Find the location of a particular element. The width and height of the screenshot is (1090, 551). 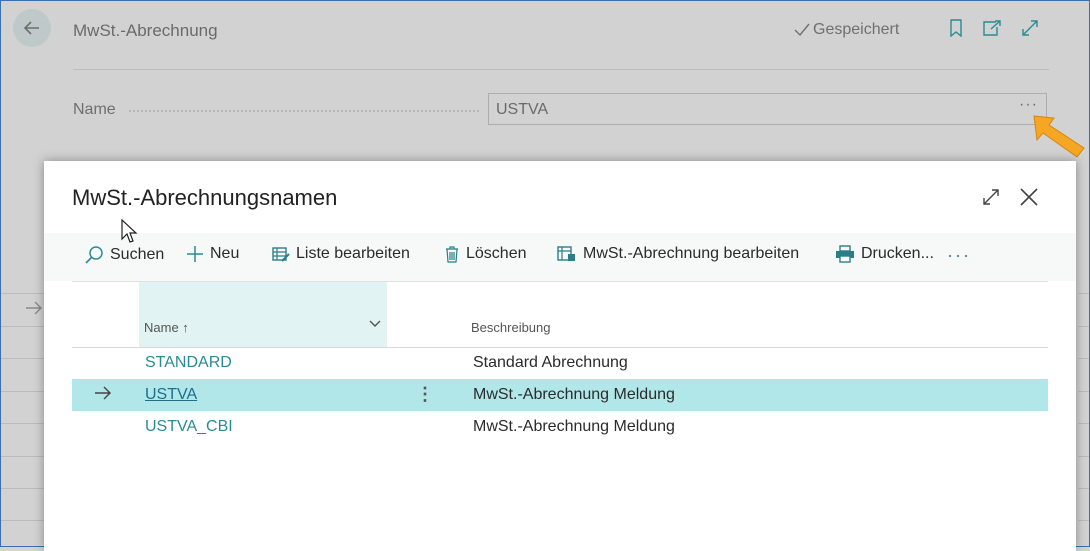

more-actions-button: ··· is located at coordinates (959, 255).